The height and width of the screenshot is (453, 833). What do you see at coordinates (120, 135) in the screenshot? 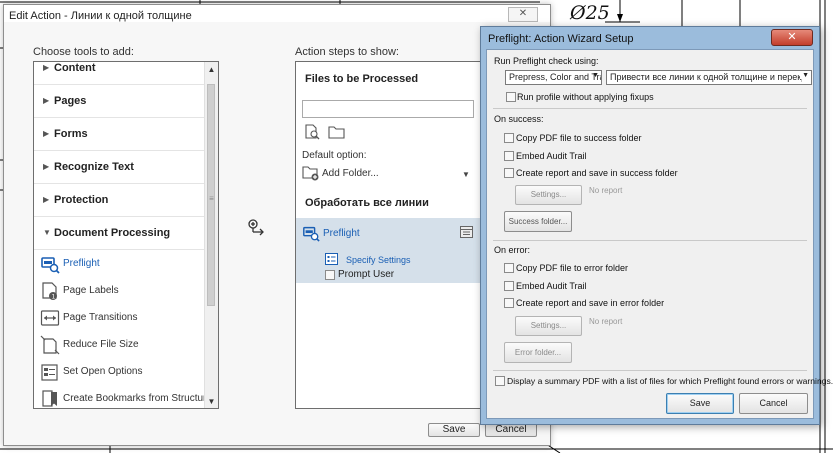
I see `category-forms: ▶ Forms` at bounding box center [120, 135].